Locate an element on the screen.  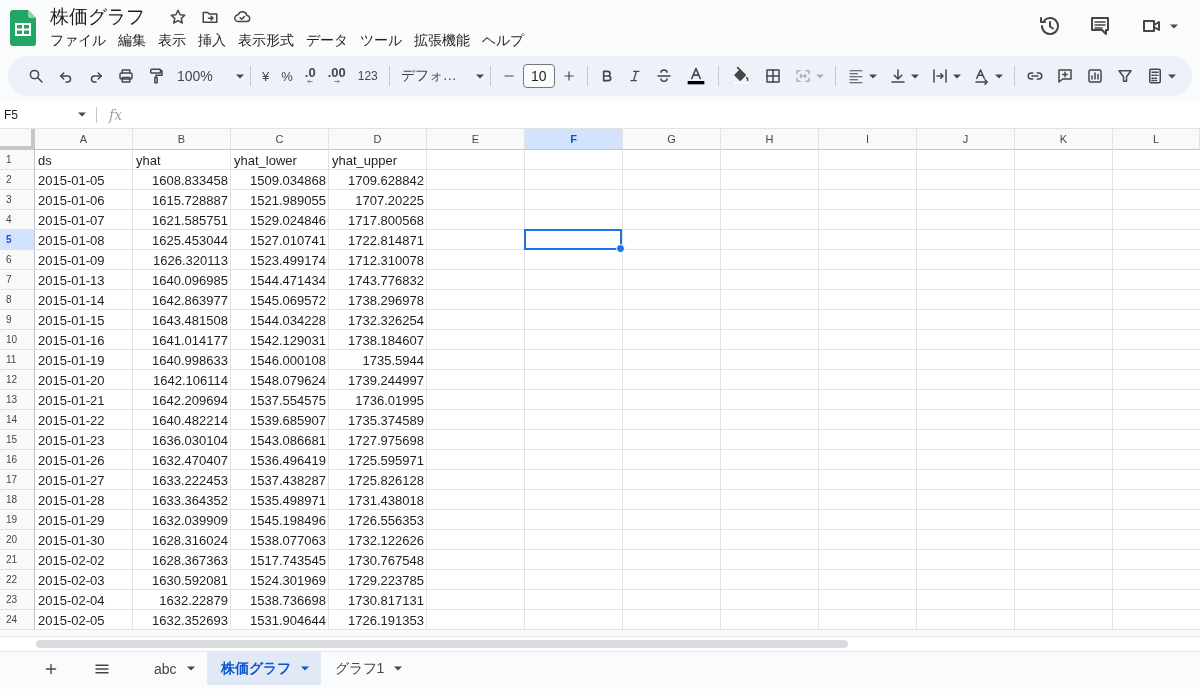
row-header: 22 is located at coordinates (17, 580).